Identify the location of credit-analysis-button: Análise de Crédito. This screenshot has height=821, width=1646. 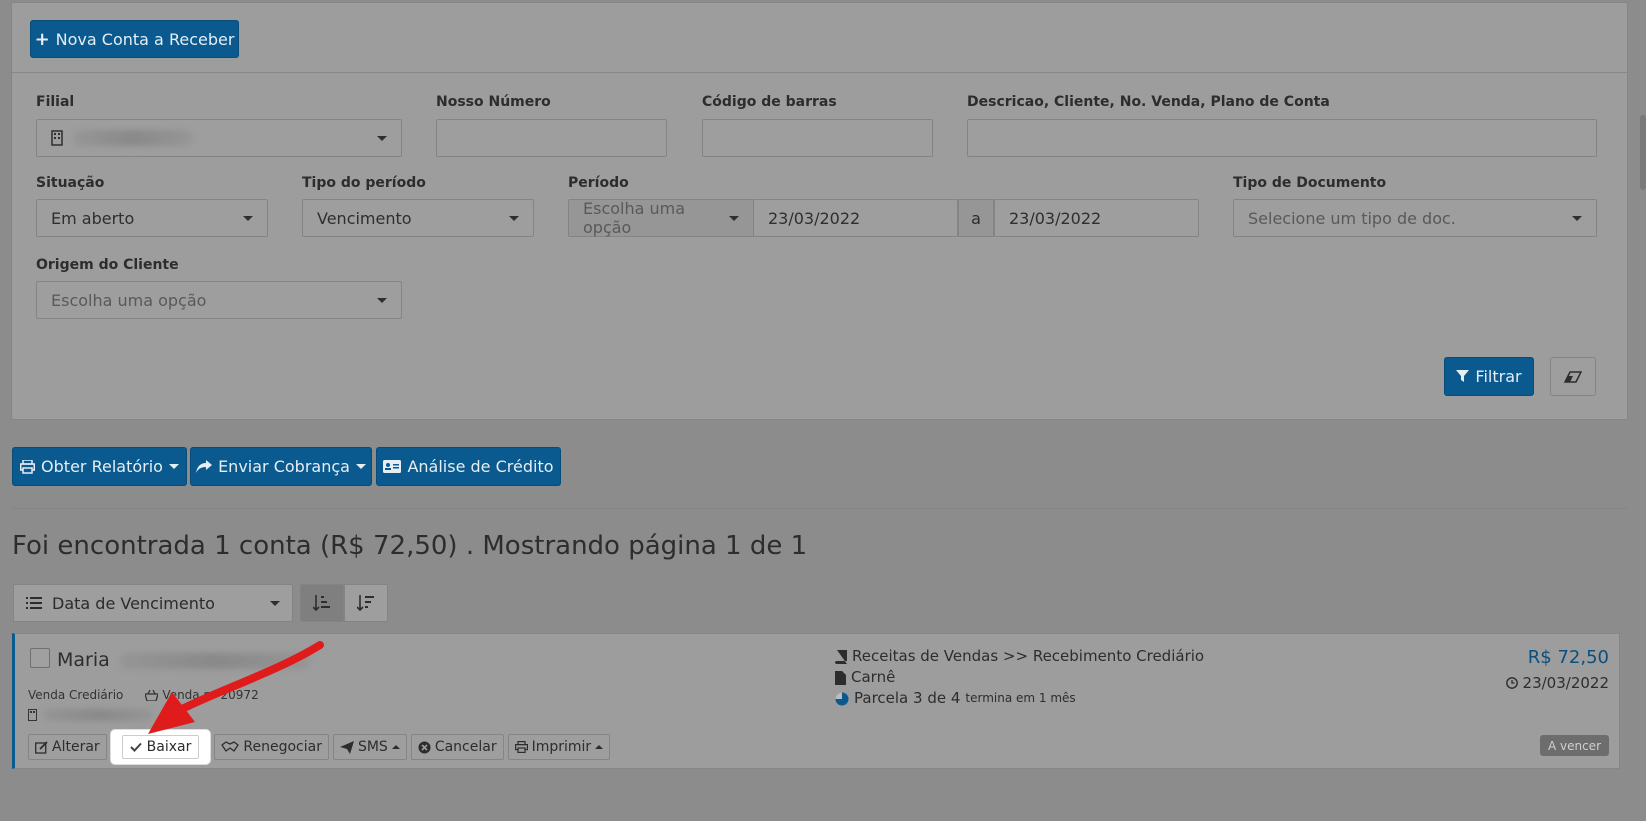
(468, 466).